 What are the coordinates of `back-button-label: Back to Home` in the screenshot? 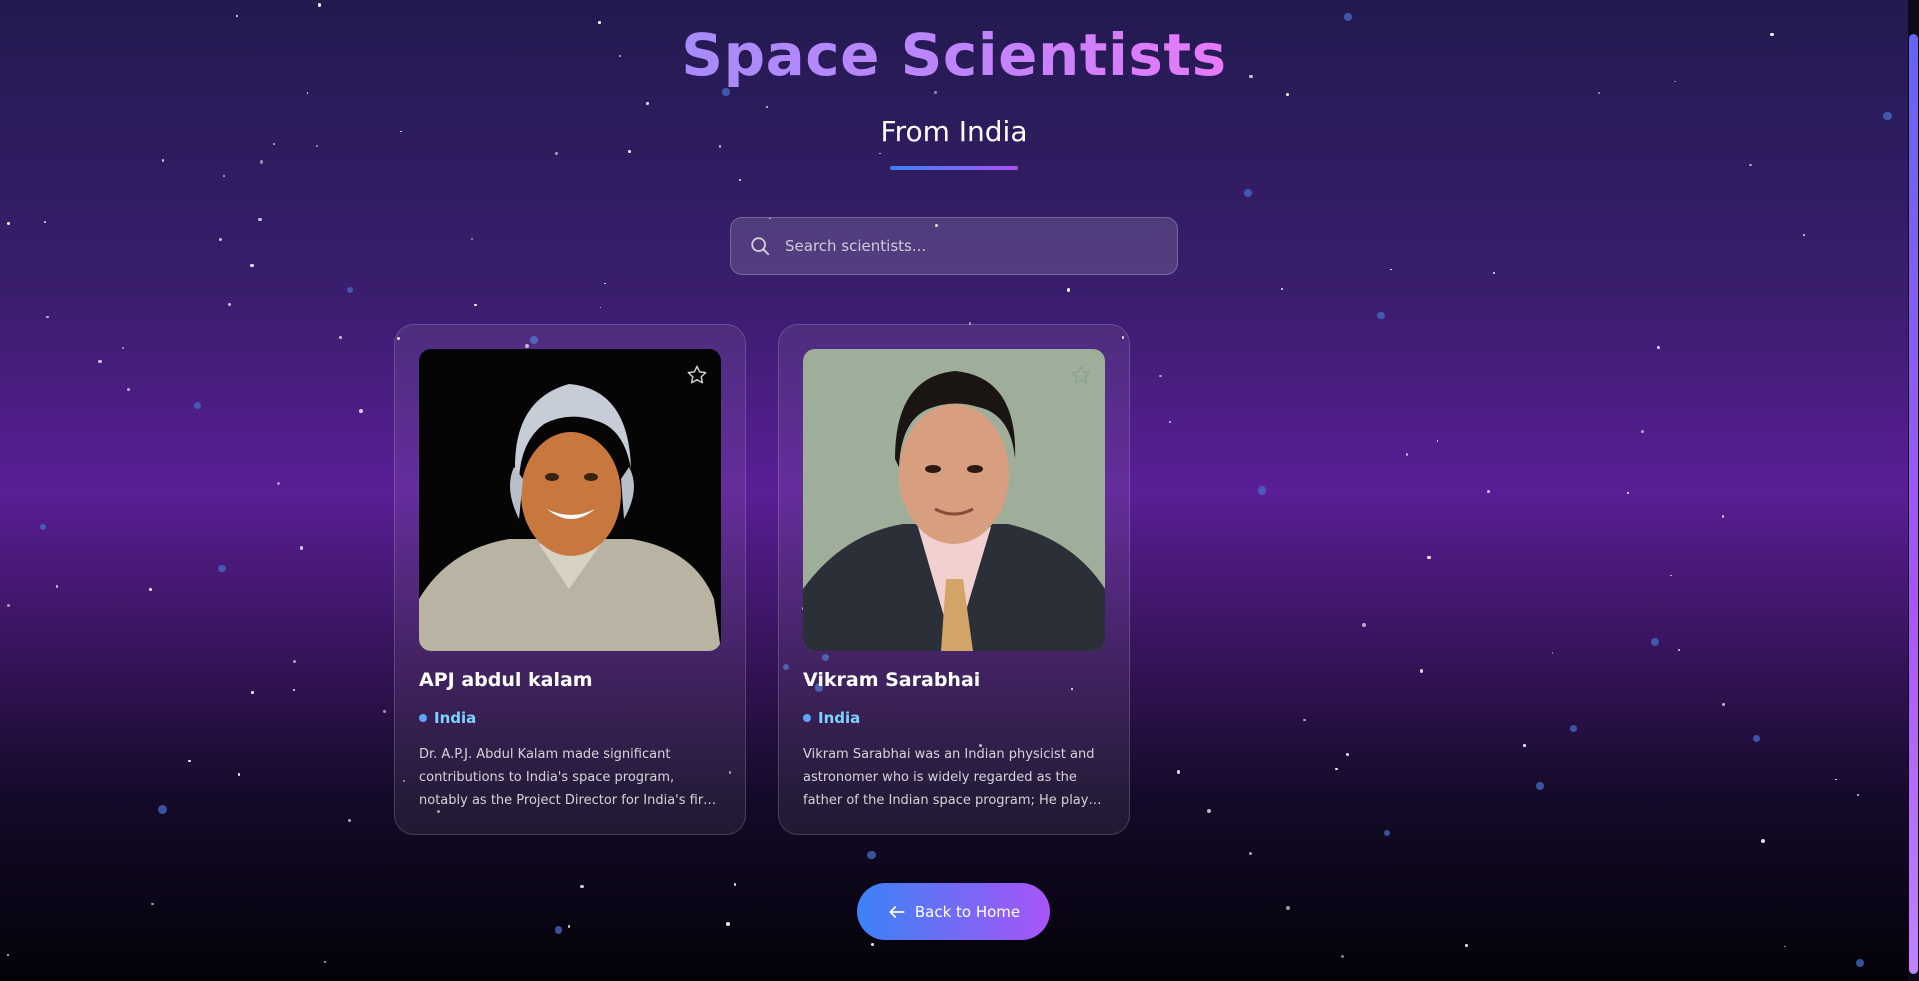 It's located at (967, 911).